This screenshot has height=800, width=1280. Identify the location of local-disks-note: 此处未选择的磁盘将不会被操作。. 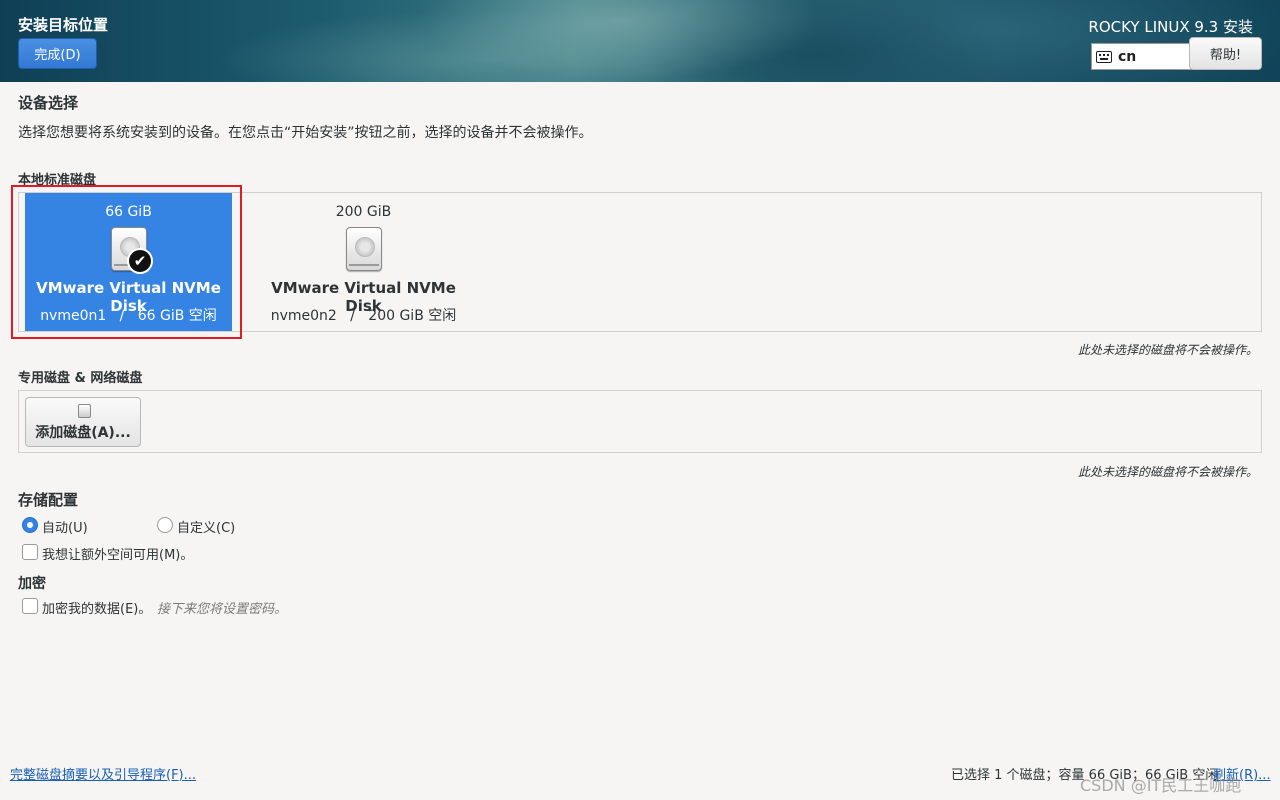
(1167, 350).